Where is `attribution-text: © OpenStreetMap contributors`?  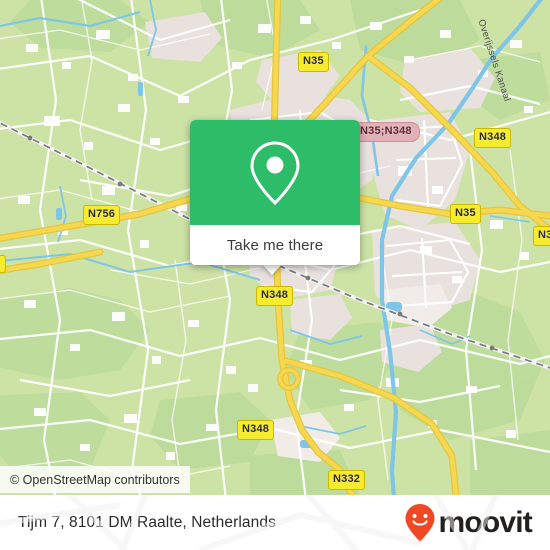 attribution-text: © OpenStreetMap contributors is located at coordinates (95, 479).